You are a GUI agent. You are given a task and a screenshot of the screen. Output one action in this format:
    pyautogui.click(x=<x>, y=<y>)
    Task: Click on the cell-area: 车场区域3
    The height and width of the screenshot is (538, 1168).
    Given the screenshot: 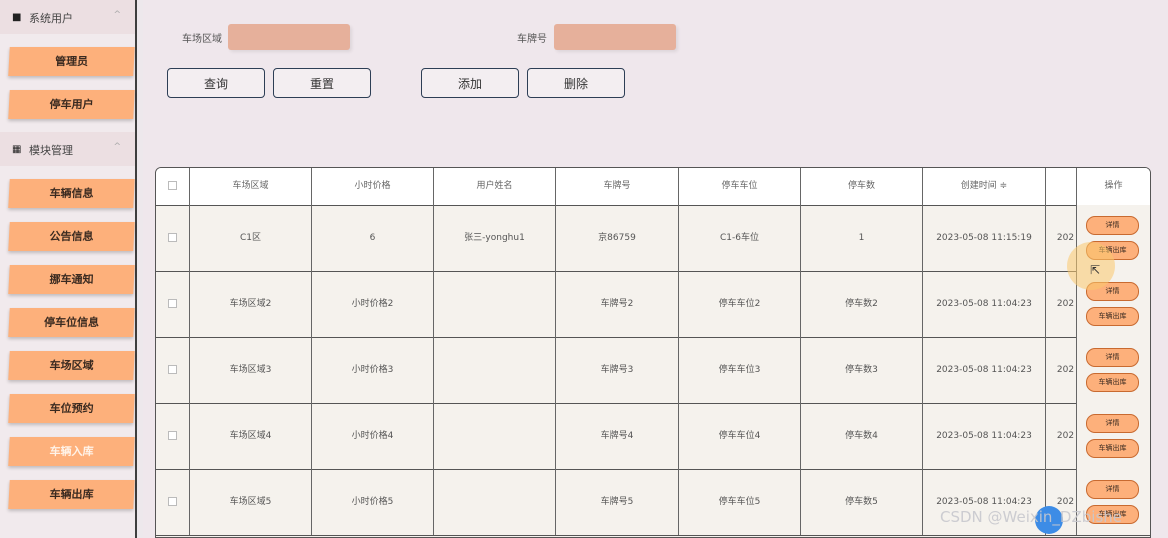 What is the action you would take?
    pyautogui.click(x=251, y=370)
    